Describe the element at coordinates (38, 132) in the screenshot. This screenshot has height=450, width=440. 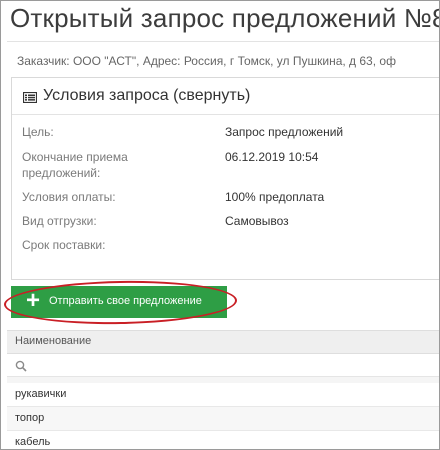
I see `label-goal: Цель:` at that location.